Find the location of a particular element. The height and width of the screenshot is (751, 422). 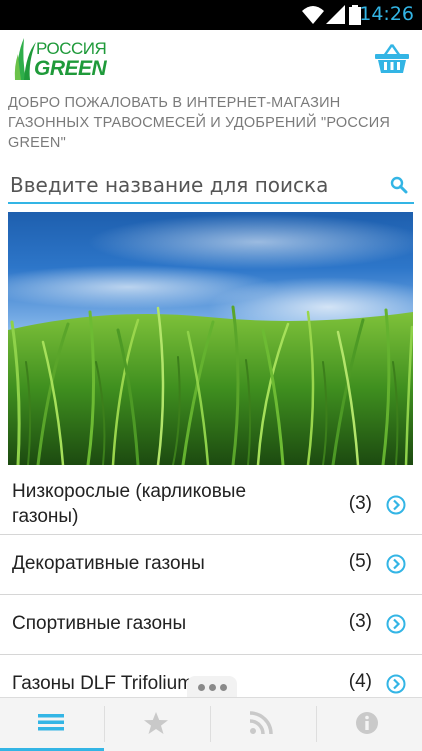

logo-text-top: РОССИЯ is located at coordinates (71, 48).